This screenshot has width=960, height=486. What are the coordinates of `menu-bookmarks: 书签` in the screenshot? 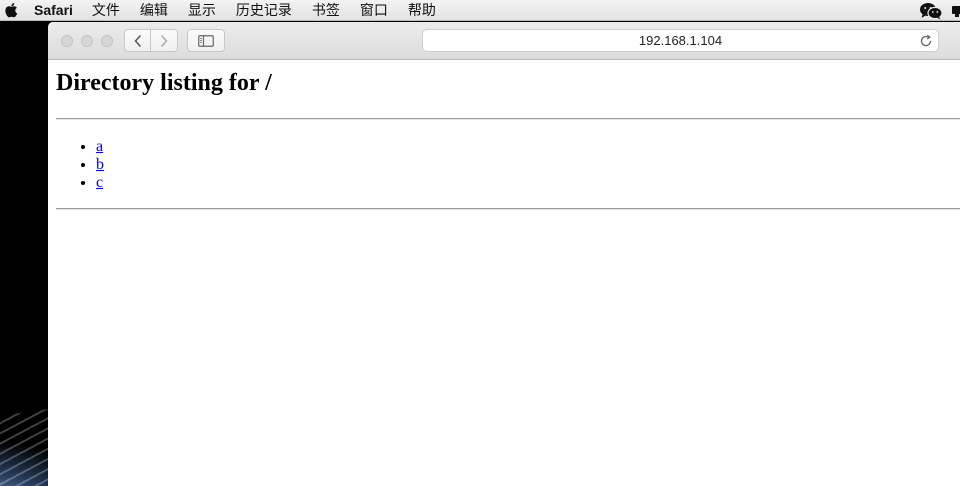 It's located at (326, 10).